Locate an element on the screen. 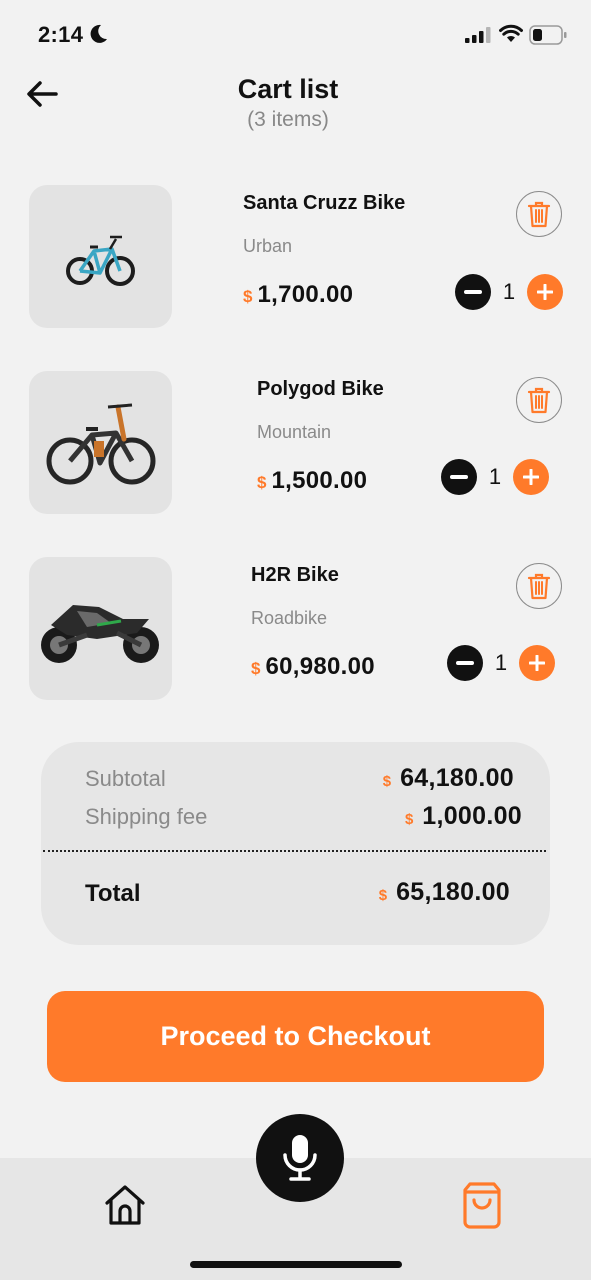 The height and width of the screenshot is (1280, 591). shipping-fee-amount: 1,000.00 is located at coordinates (472, 816).